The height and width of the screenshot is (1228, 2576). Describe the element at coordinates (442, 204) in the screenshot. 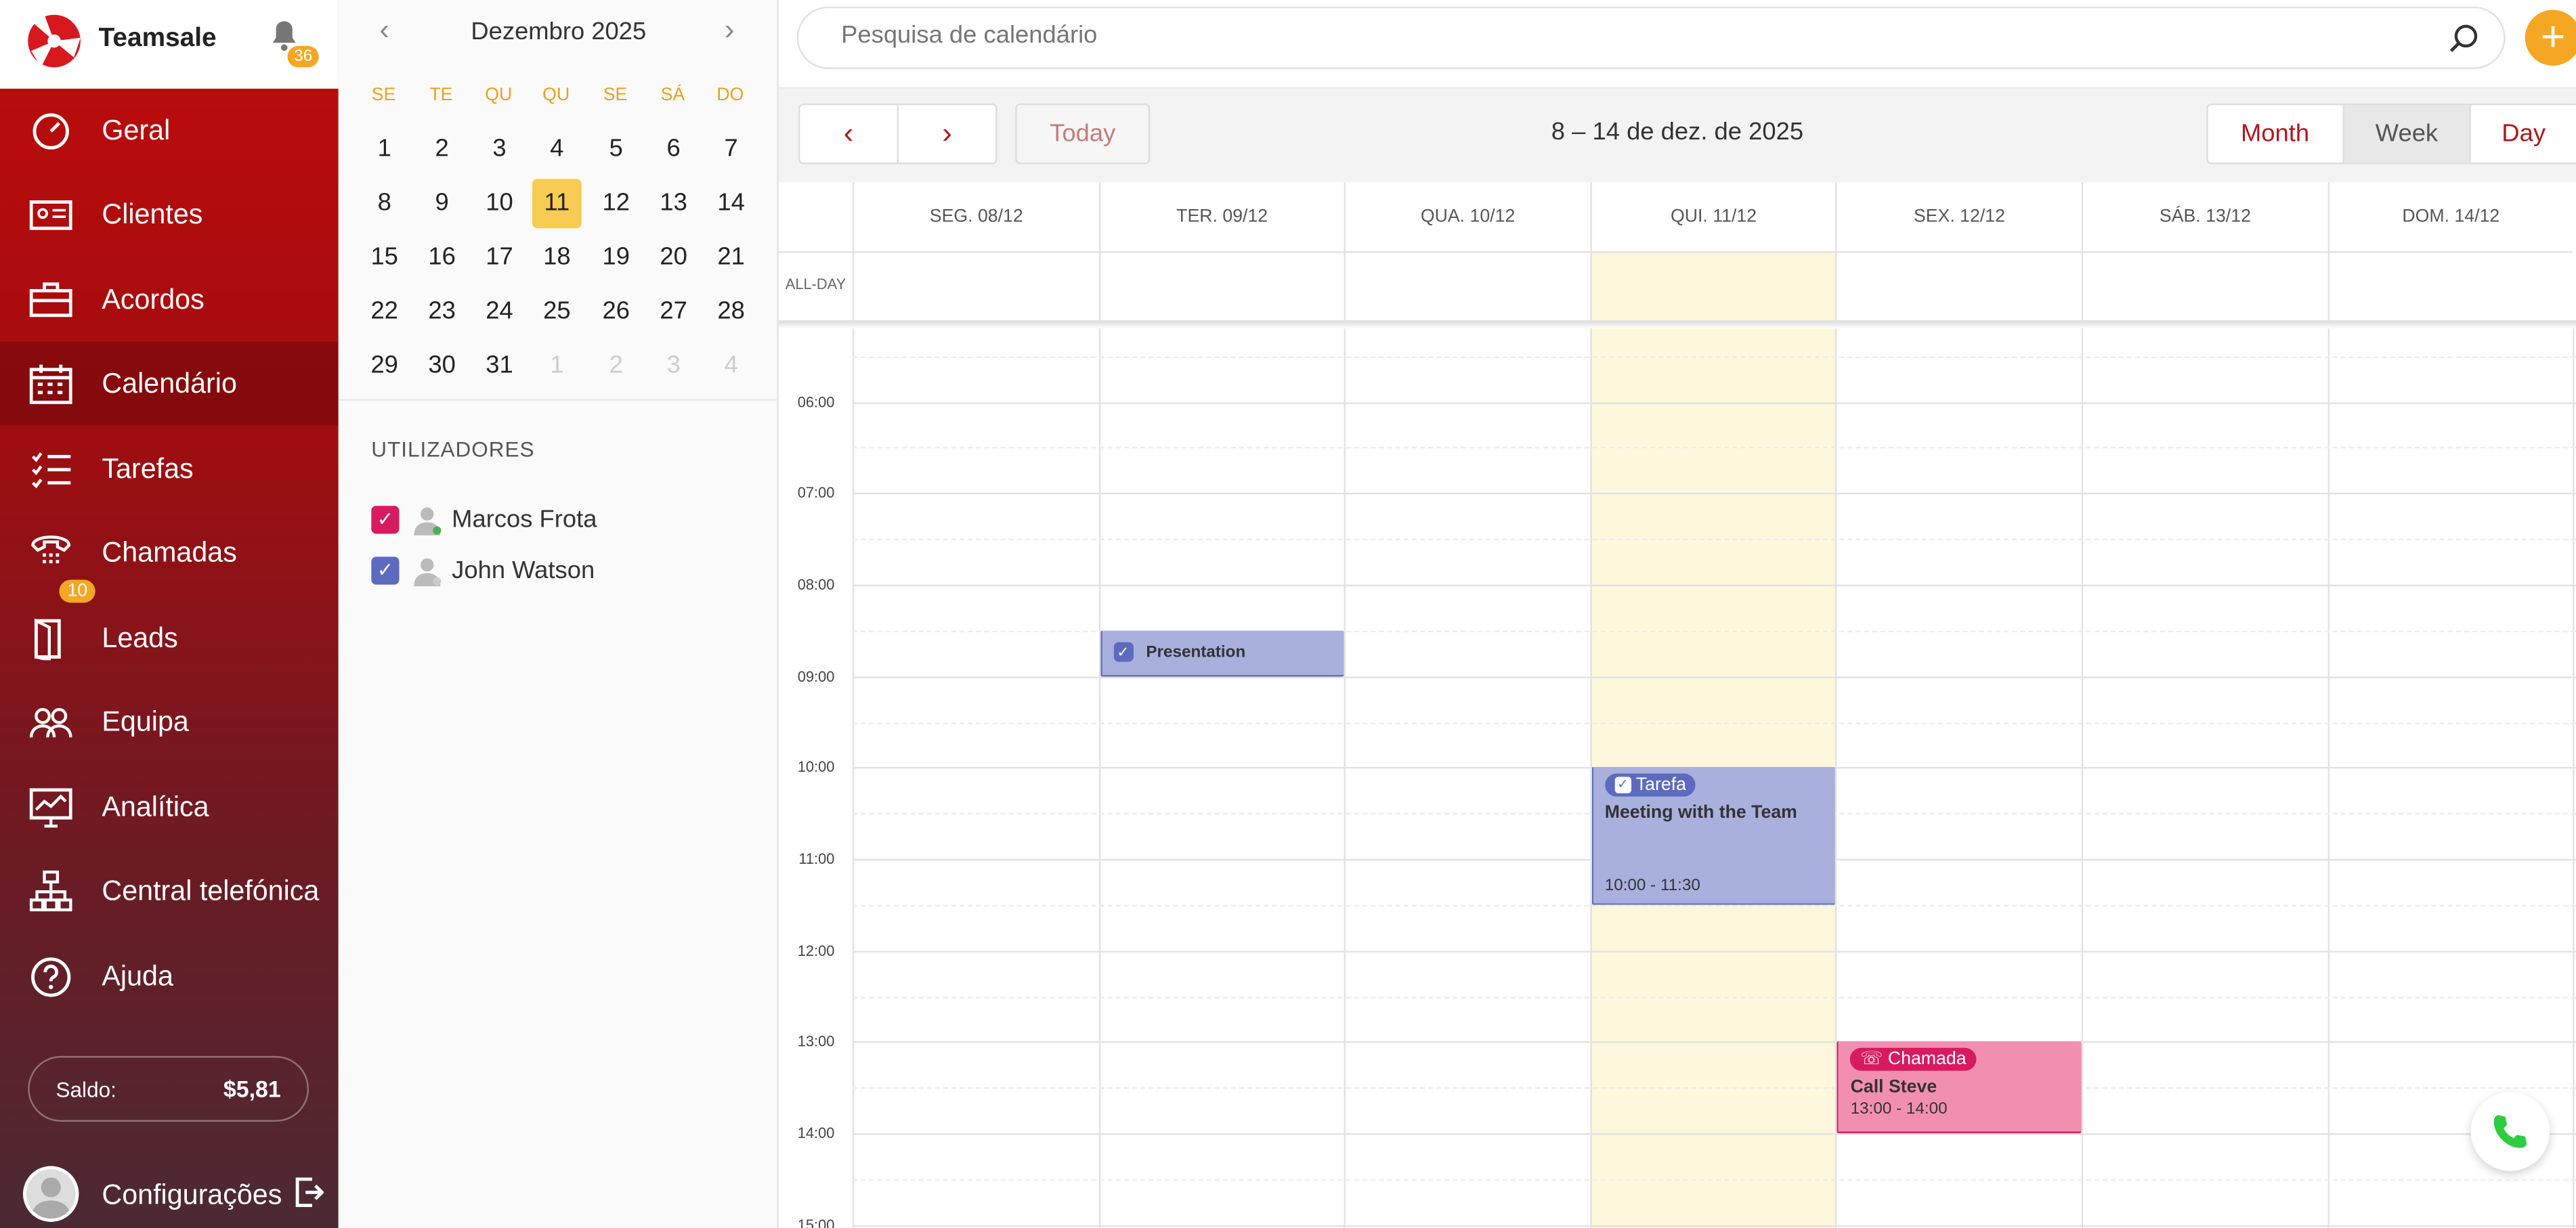

I see `mini-calendar-day: 9` at that location.